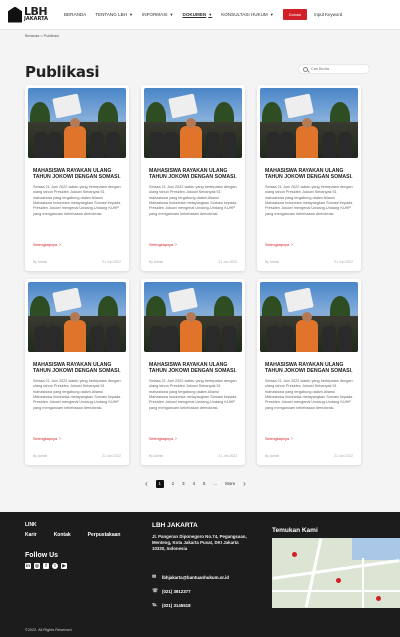 Image resolution: width=400 pixels, height=637 pixels. Describe the element at coordinates (28, 566) in the screenshot. I see `linkedin-icon: in` at that location.